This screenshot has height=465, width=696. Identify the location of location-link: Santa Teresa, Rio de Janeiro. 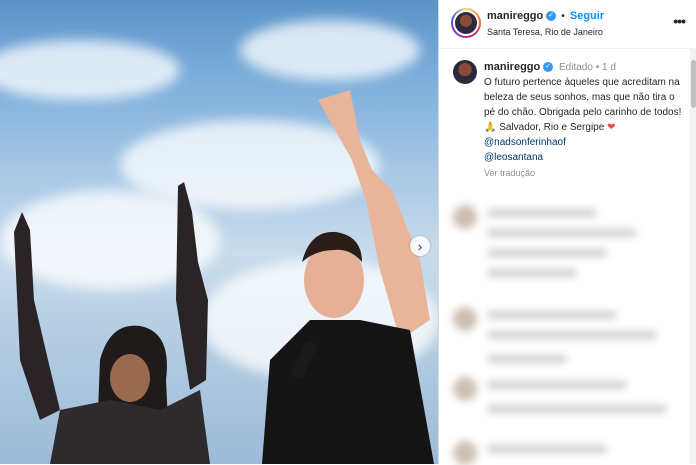
(545, 32).